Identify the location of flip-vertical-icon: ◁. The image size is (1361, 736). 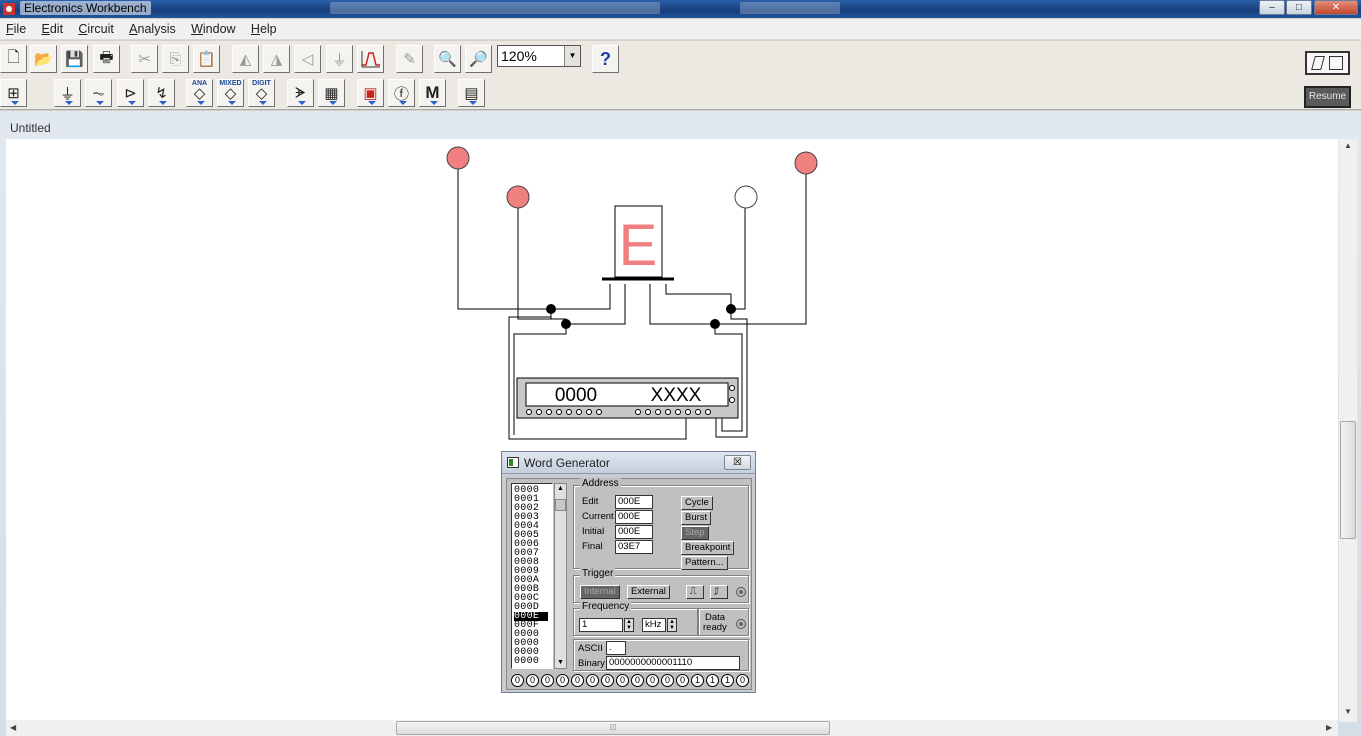
(307, 59).